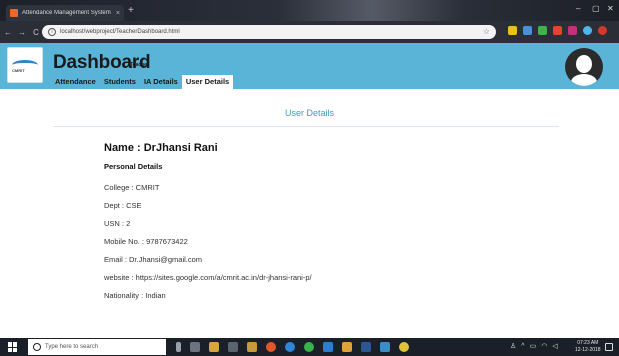  Describe the element at coordinates (139, 65) in the screenshot. I see `role-subtitle: Teacher` at that location.